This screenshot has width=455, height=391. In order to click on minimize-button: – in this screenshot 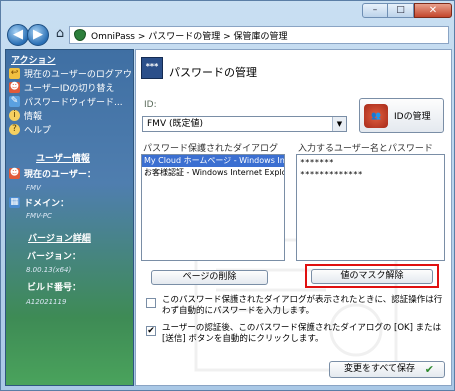, I will do `click(375, 10)`.